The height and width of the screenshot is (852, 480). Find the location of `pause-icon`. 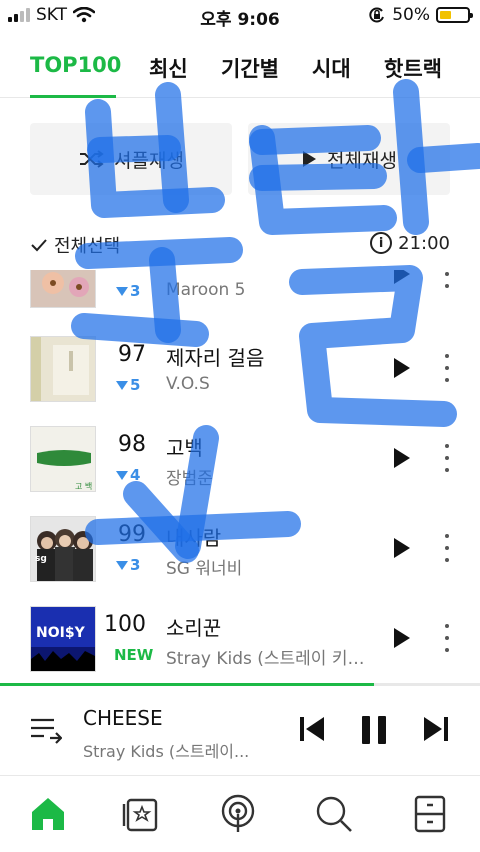

pause-icon is located at coordinates (374, 730).